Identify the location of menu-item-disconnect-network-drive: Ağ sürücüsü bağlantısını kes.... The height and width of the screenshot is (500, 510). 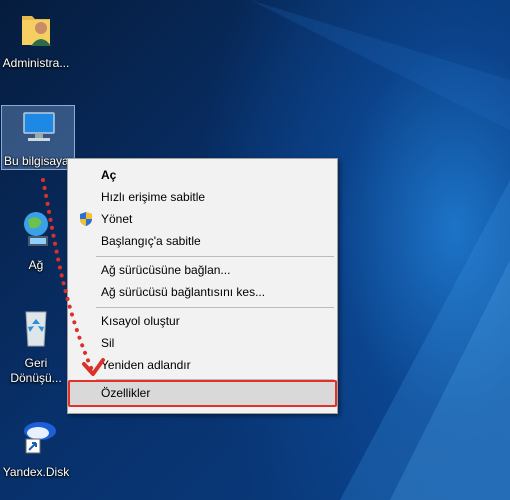
(202, 292).